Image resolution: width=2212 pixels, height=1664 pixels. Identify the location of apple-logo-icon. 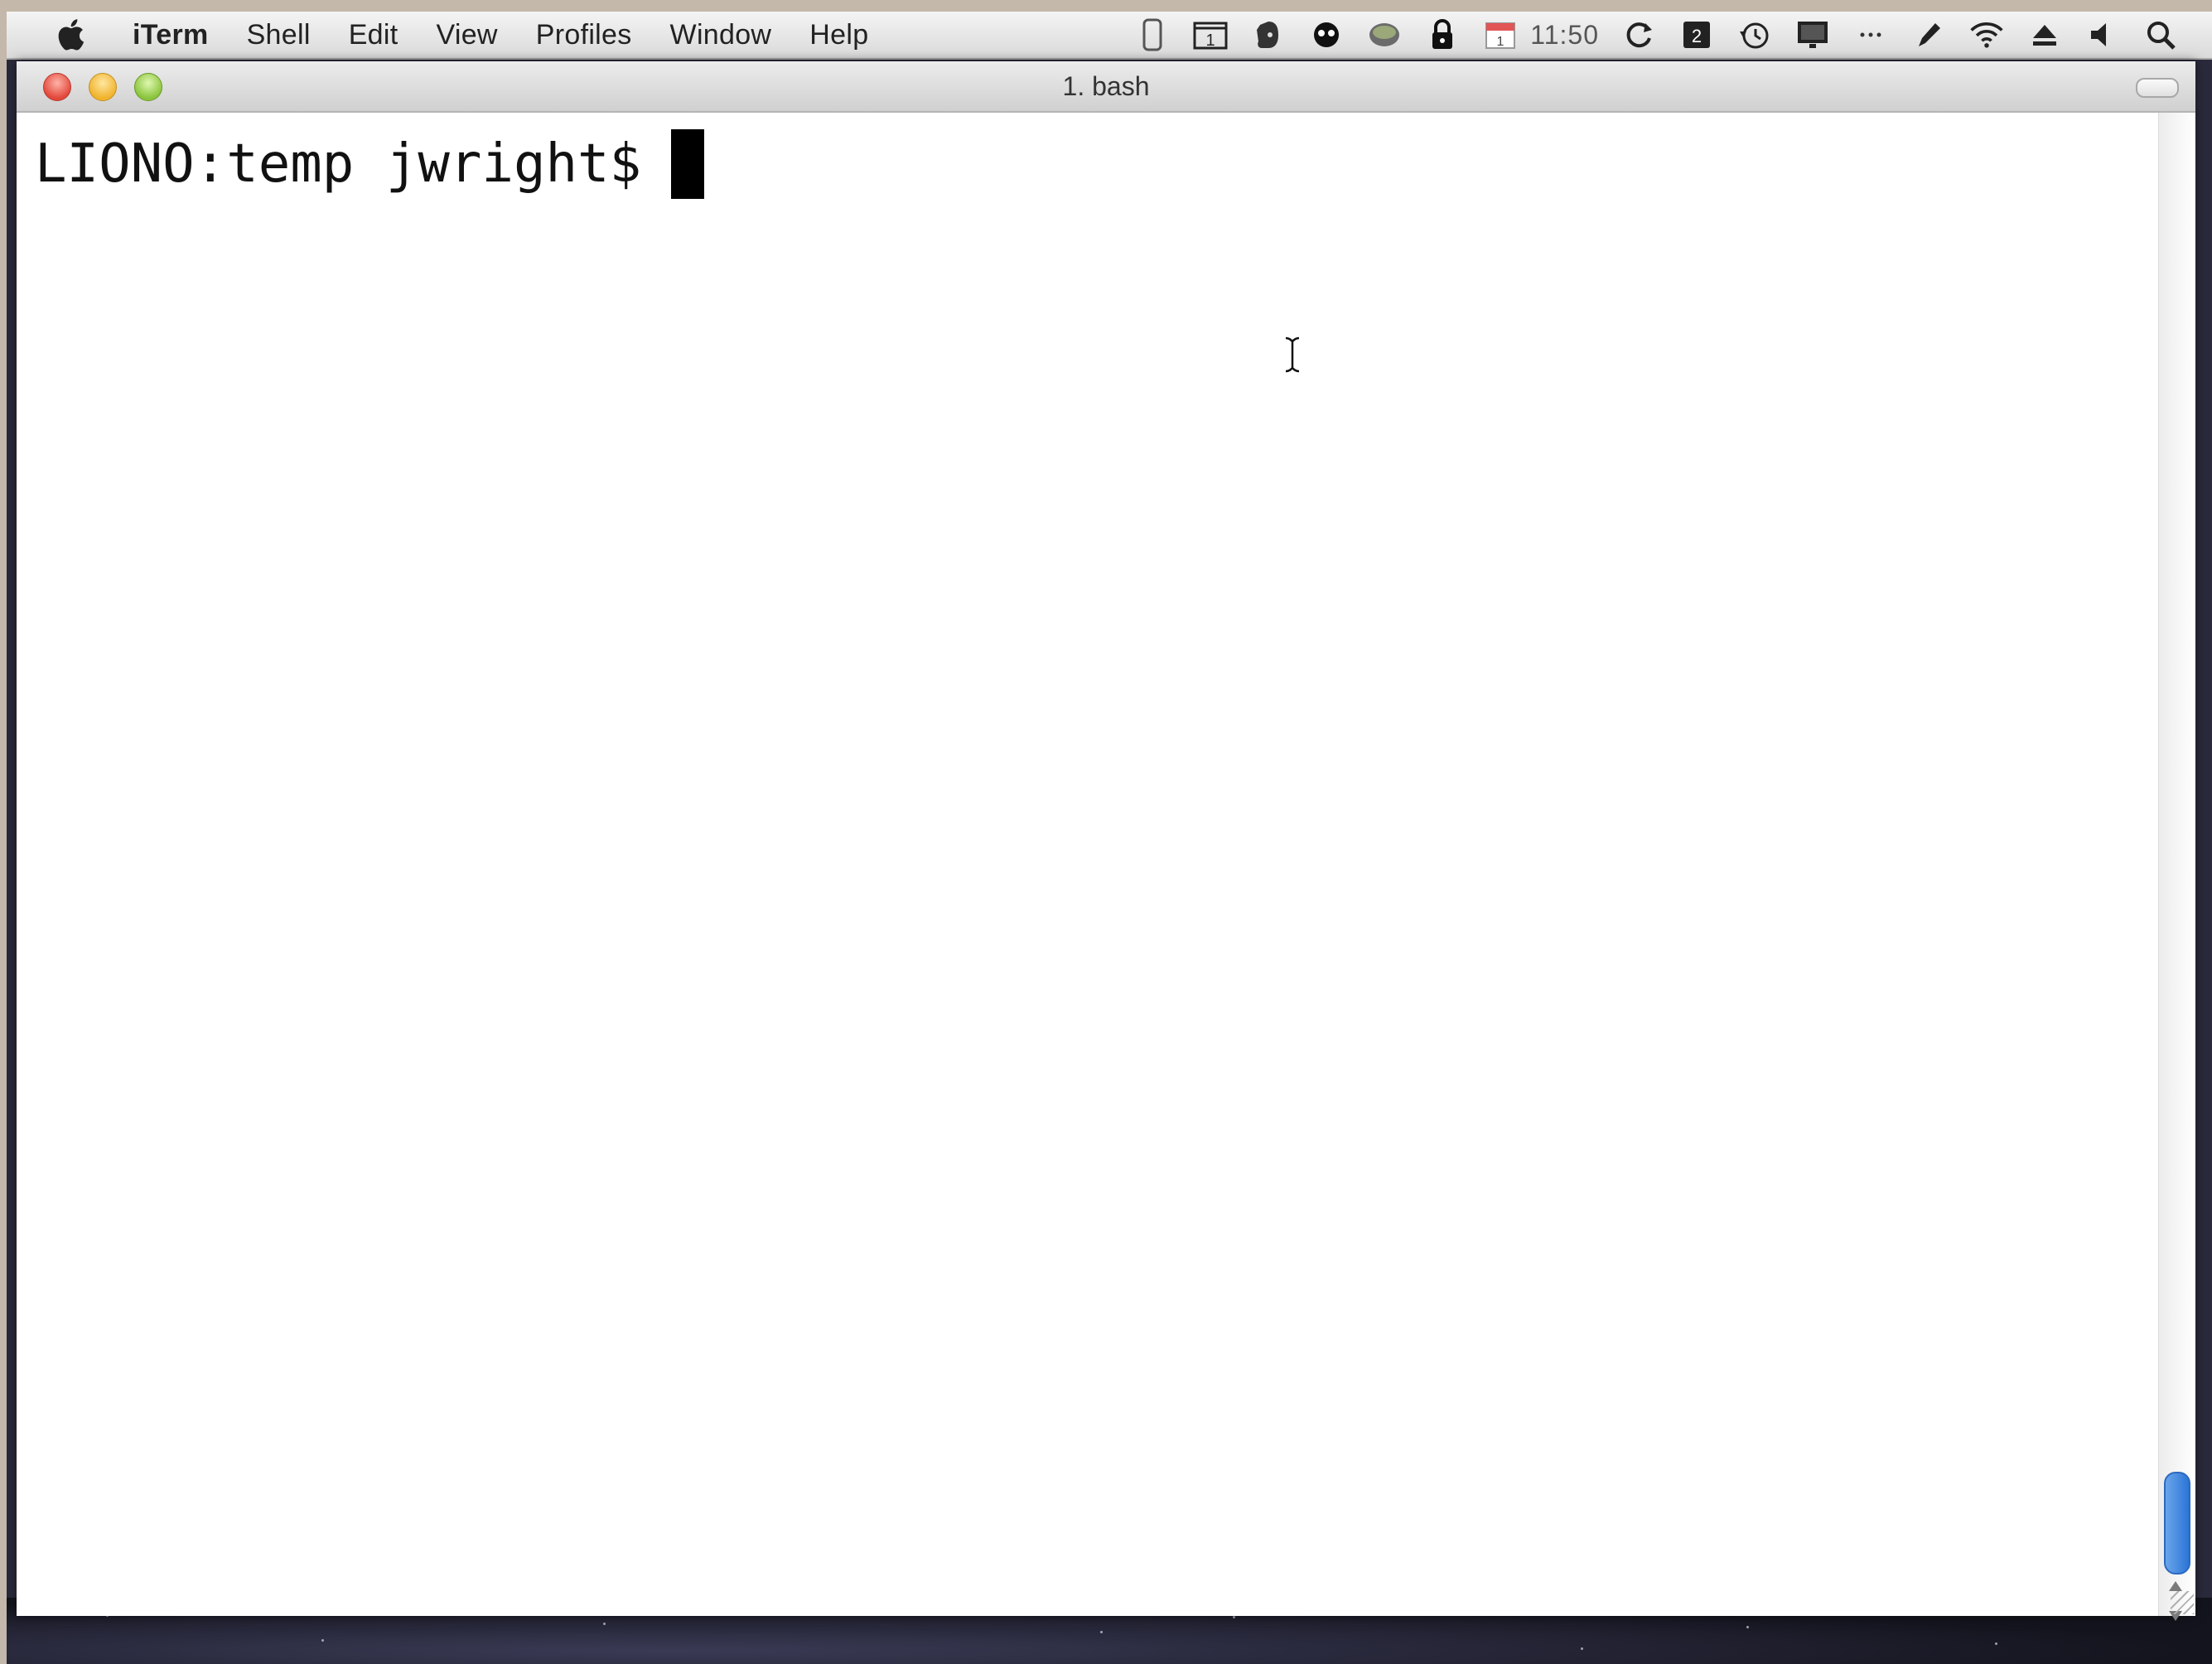
(69, 35).